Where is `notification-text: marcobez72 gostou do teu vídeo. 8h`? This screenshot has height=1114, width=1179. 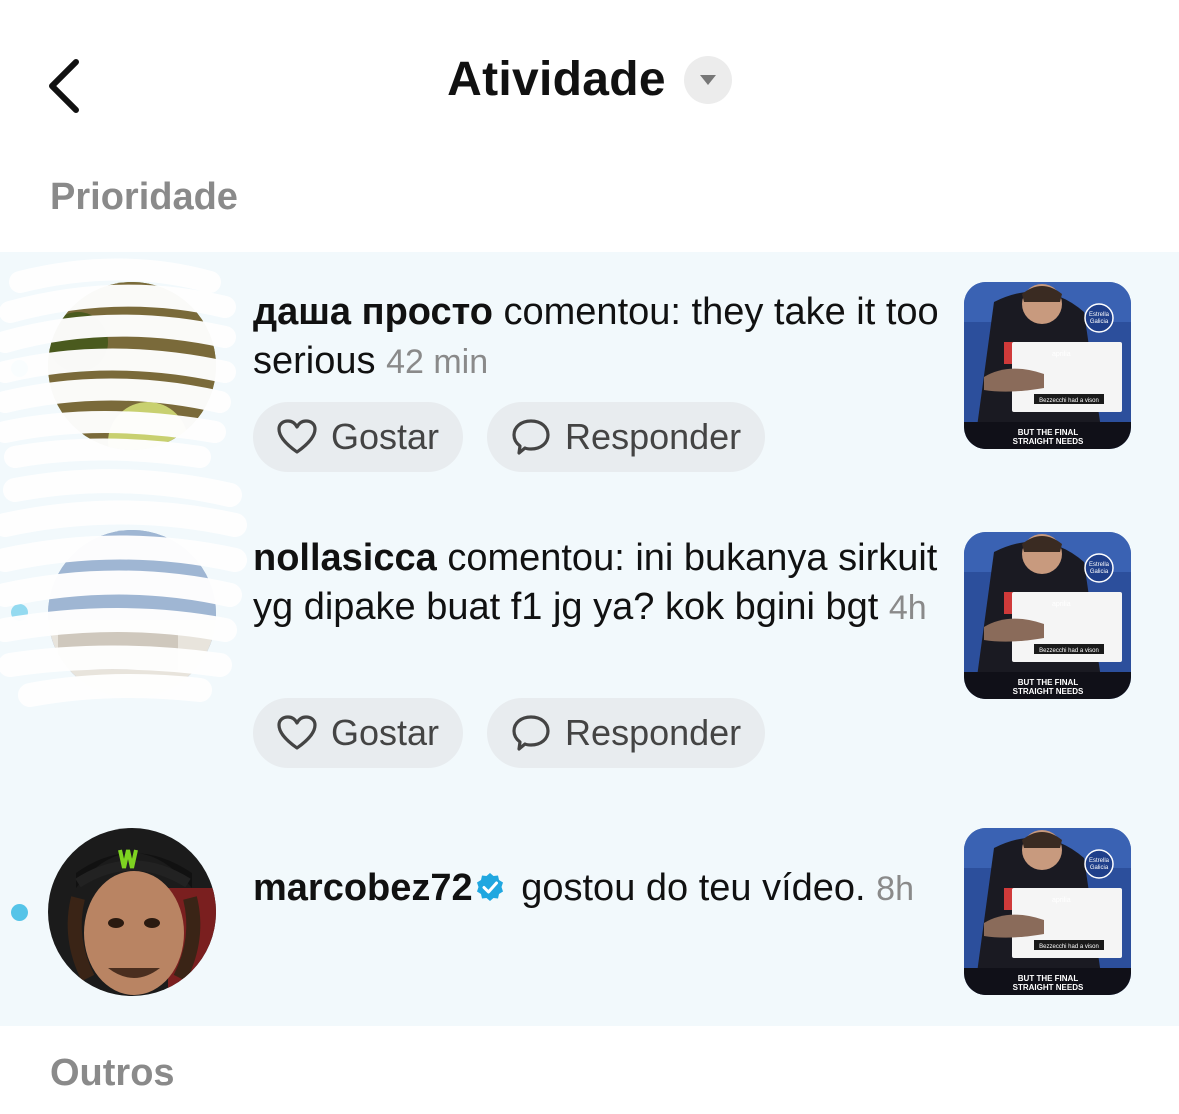
notification-text: marcobez72 gostou do teu vídeo. 8h is located at coordinates (598, 889).